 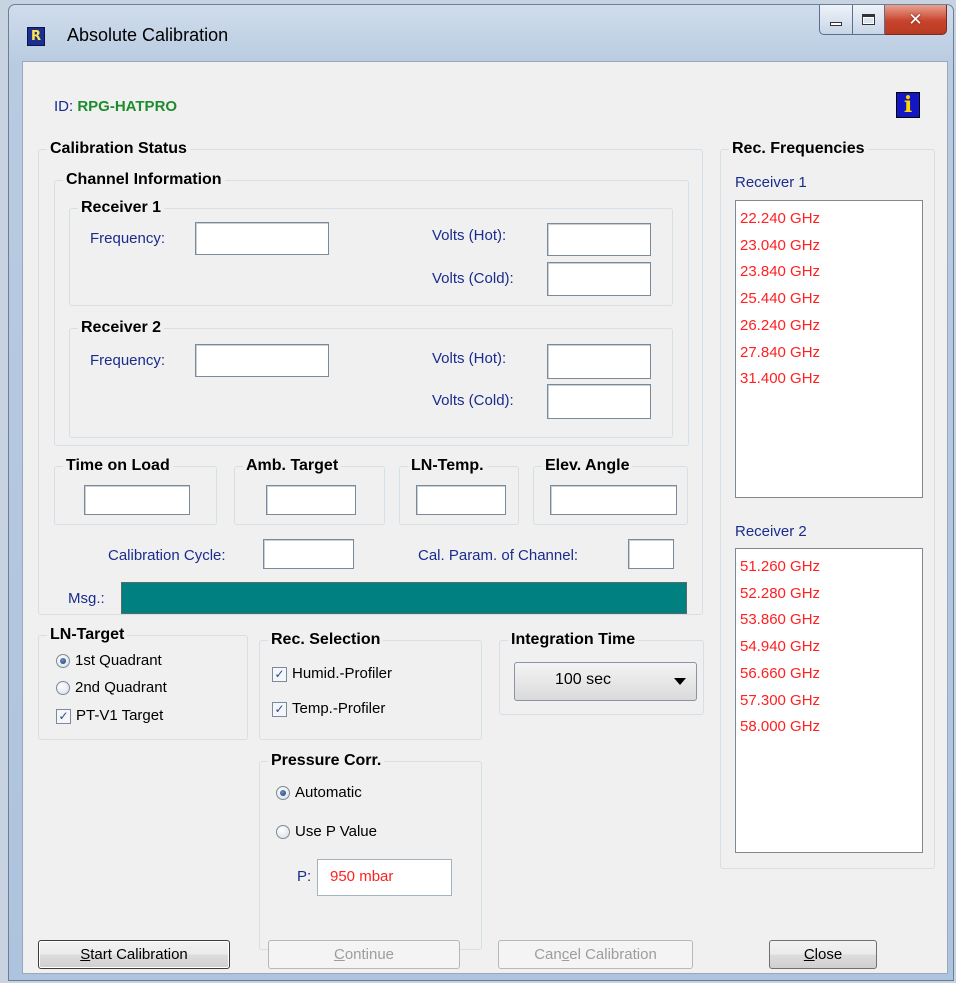 I want to click on minimize-button, so click(x=836, y=20).